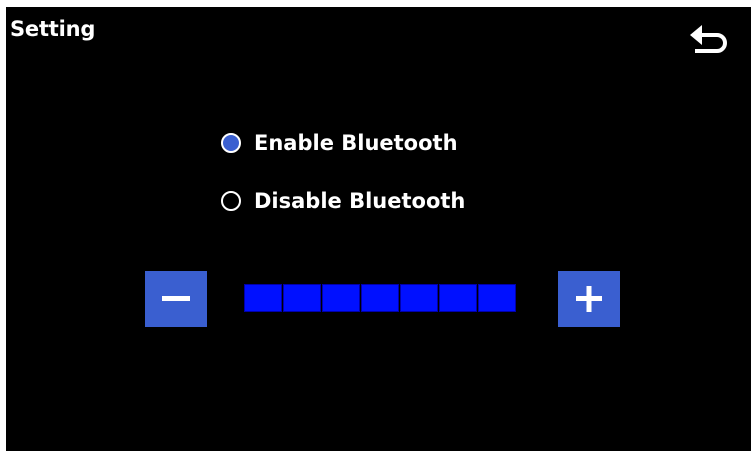  What do you see at coordinates (231, 201) in the screenshot?
I see `disable-bluetooth-radio` at bounding box center [231, 201].